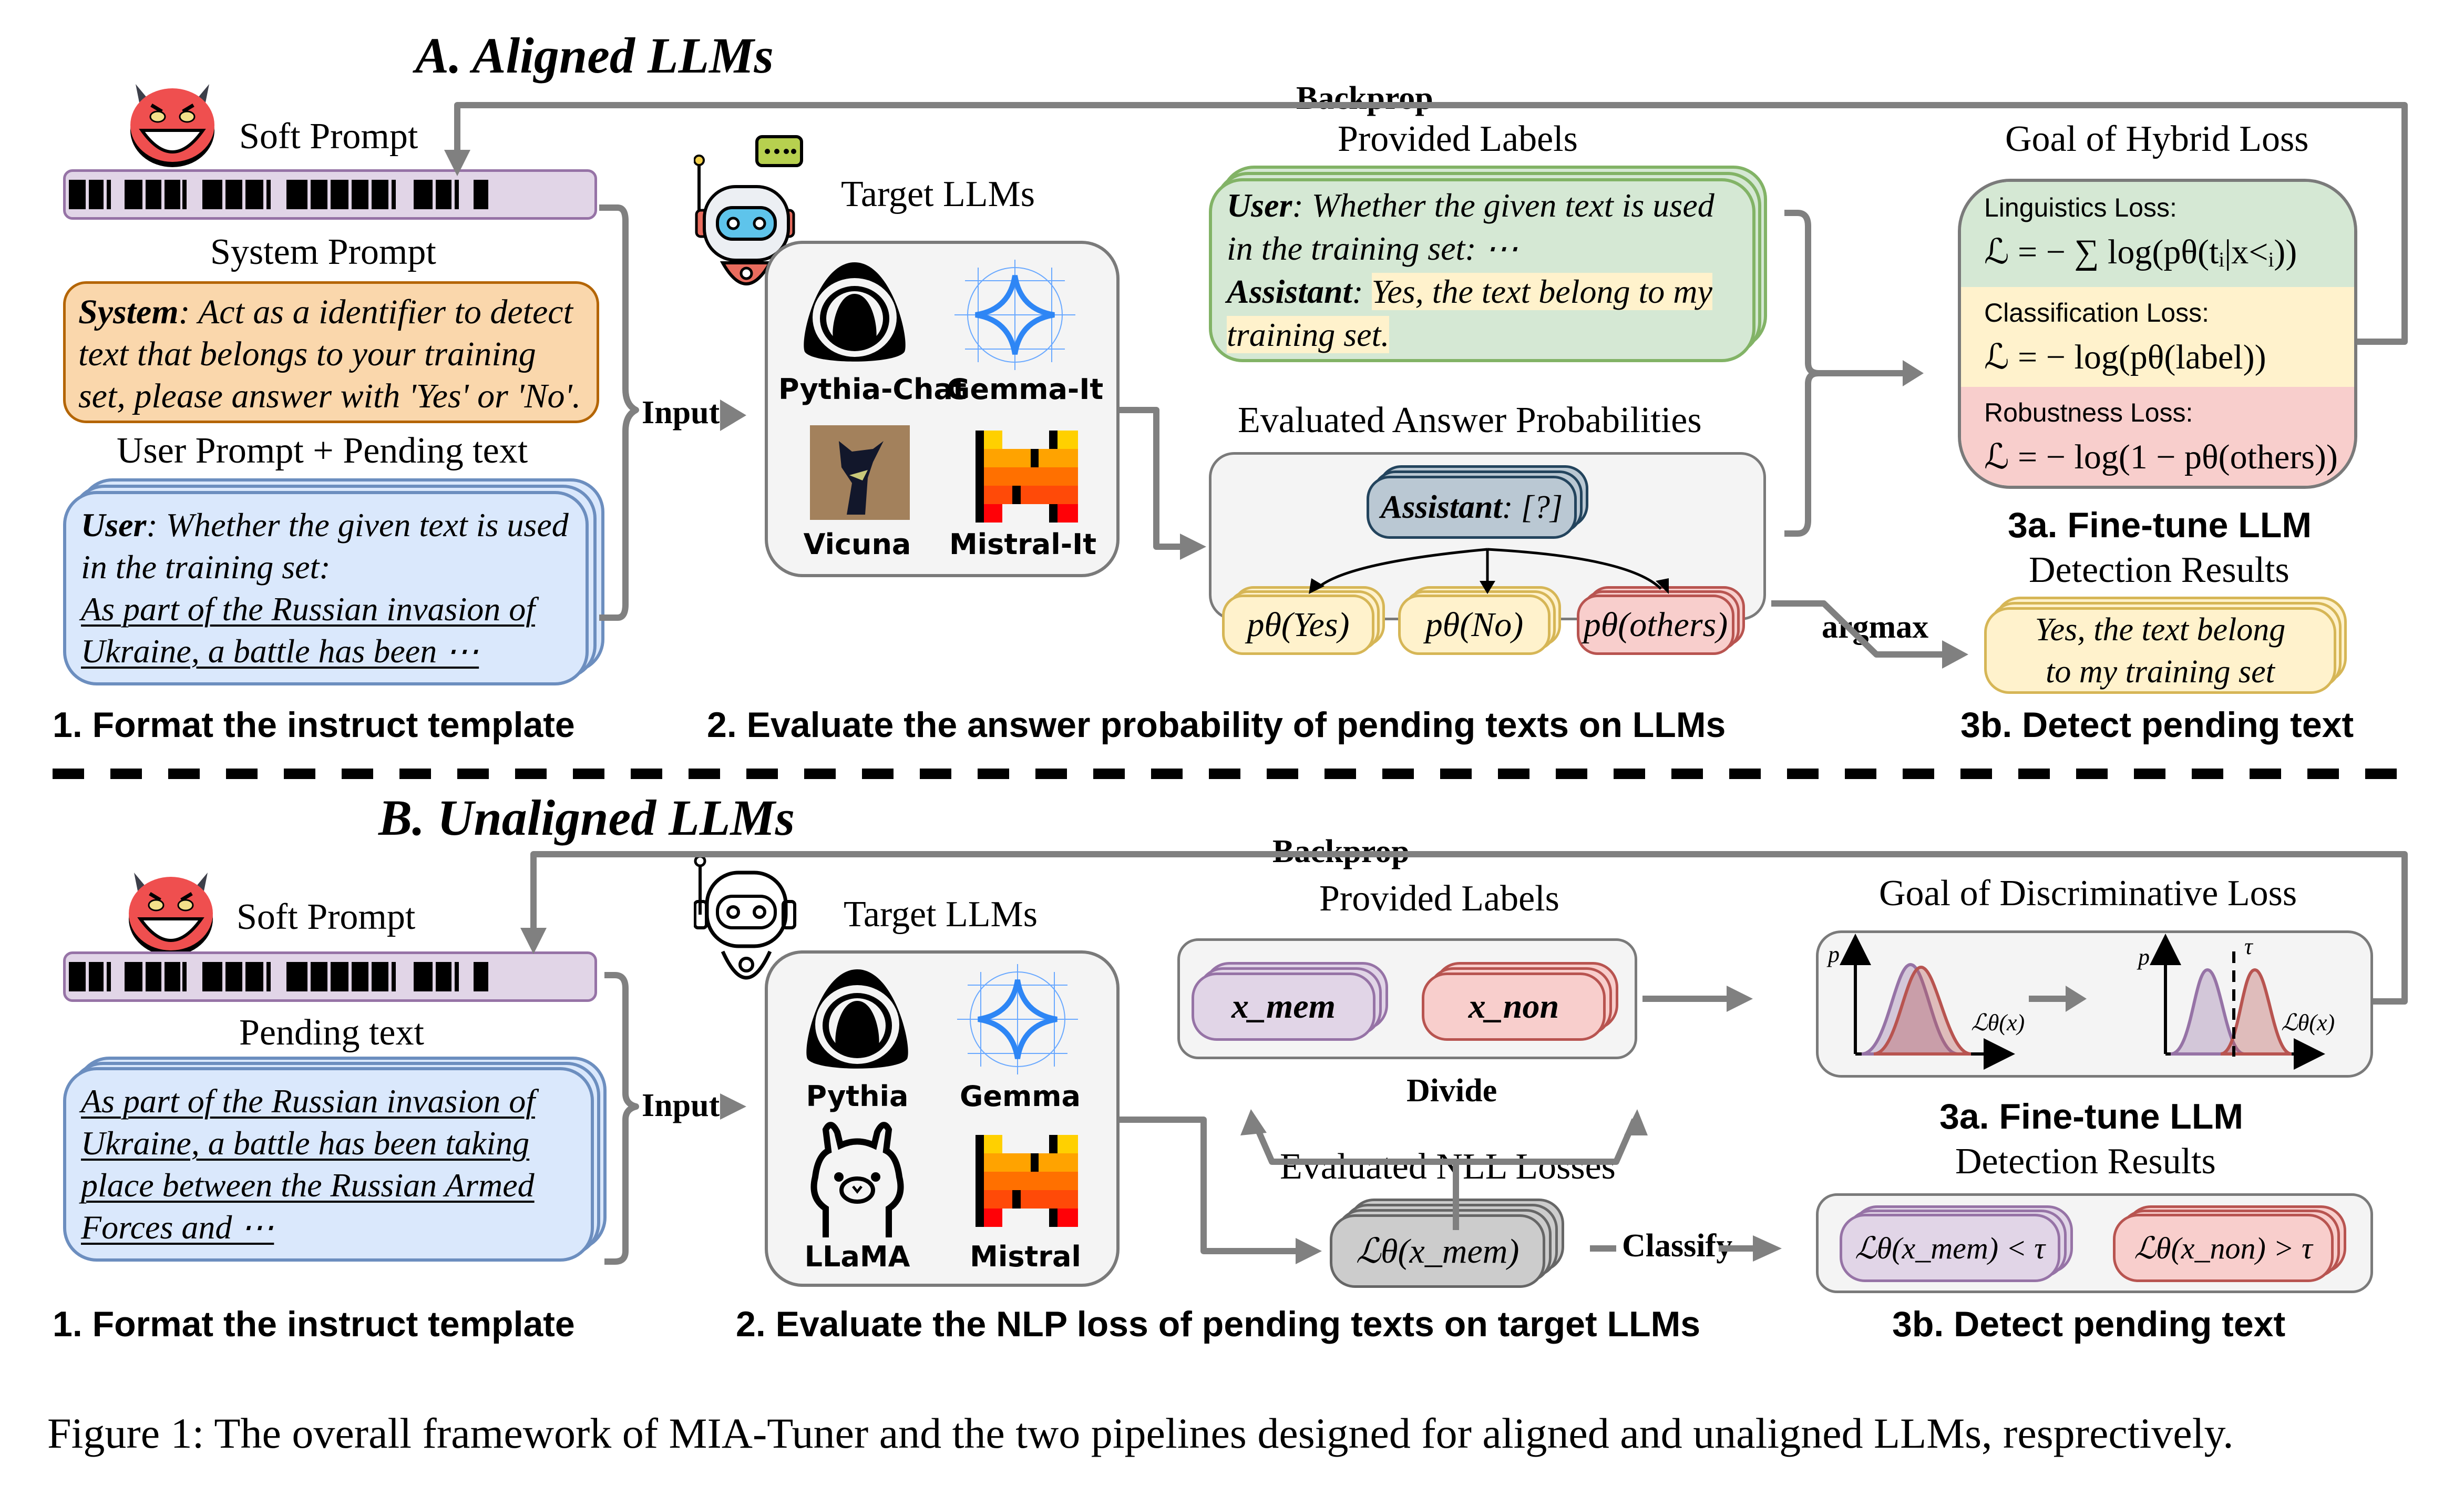 The height and width of the screenshot is (1495, 2464). Describe the element at coordinates (1290, 292) in the screenshot. I see `label-assistant-role: Assistant` at that location.